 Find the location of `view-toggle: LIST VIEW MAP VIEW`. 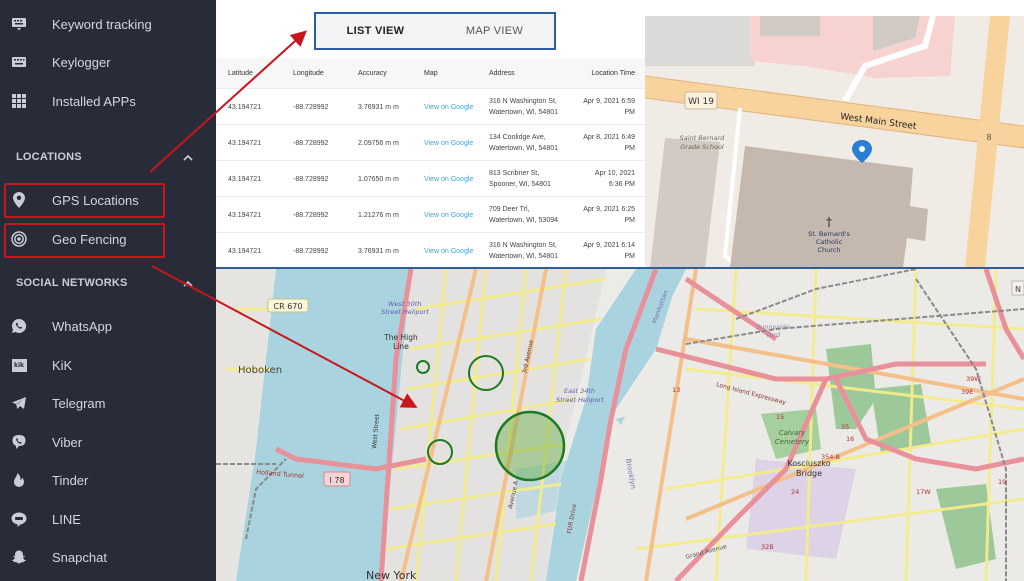

view-toggle: LIST VIEW MAP VIEW is located at coordinates (435, 31).